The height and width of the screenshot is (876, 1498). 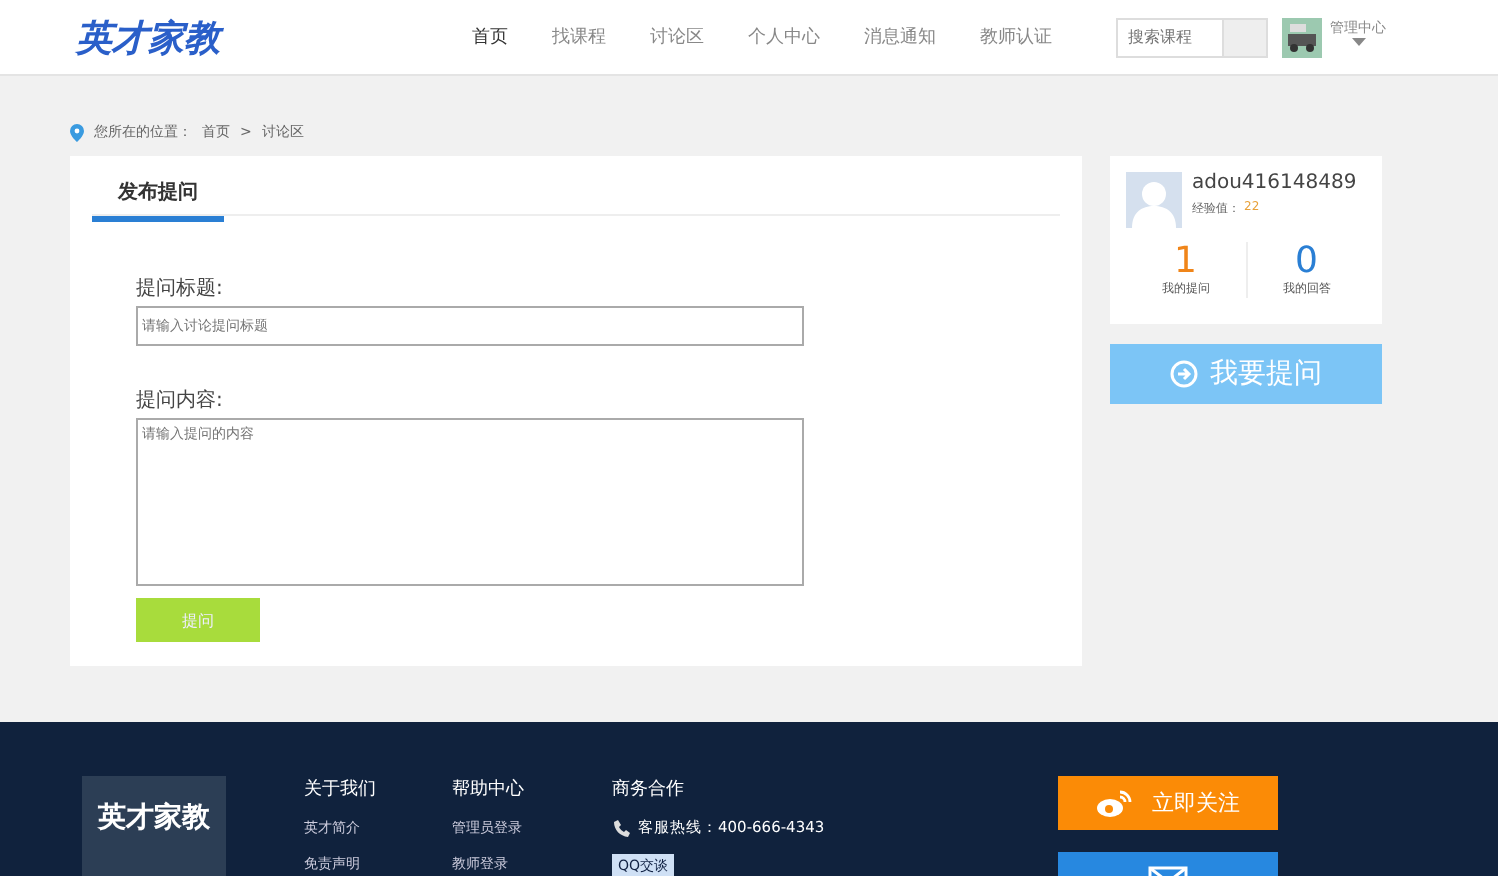 I want to click on nav-link: 消息通知, so click(x=900, y=37).